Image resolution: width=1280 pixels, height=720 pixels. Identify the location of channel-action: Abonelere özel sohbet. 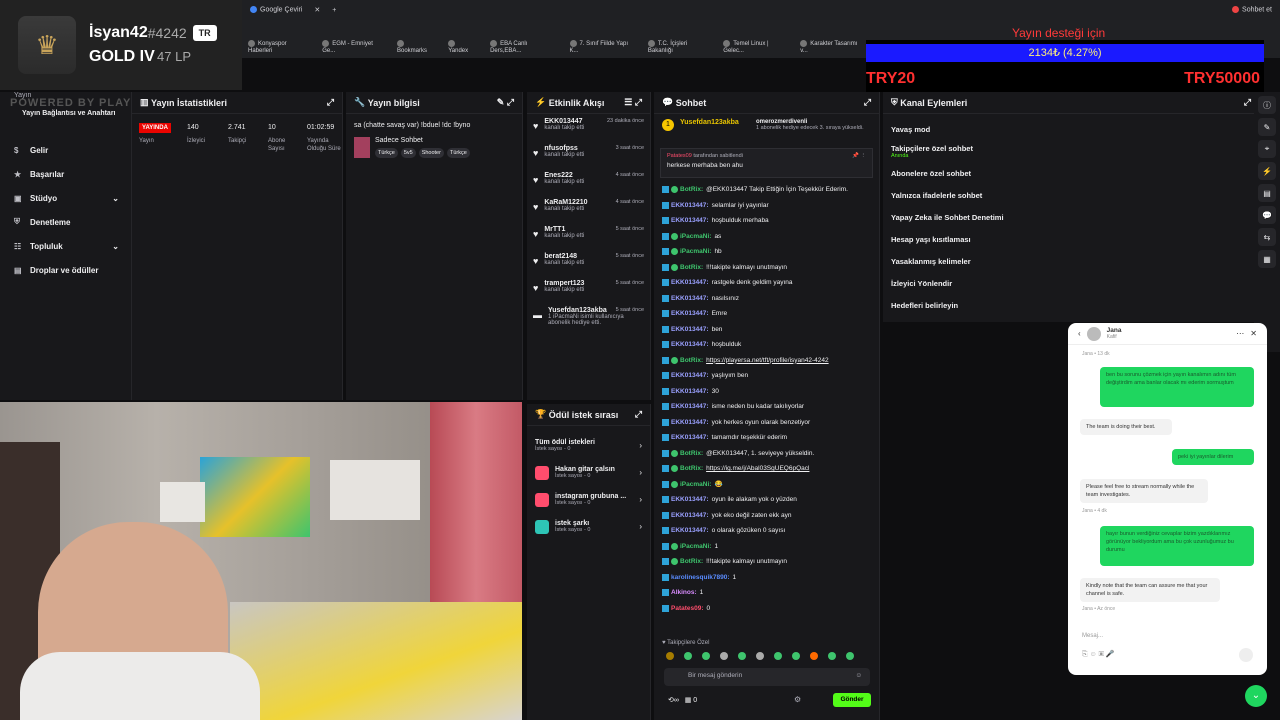
(1081, 173).